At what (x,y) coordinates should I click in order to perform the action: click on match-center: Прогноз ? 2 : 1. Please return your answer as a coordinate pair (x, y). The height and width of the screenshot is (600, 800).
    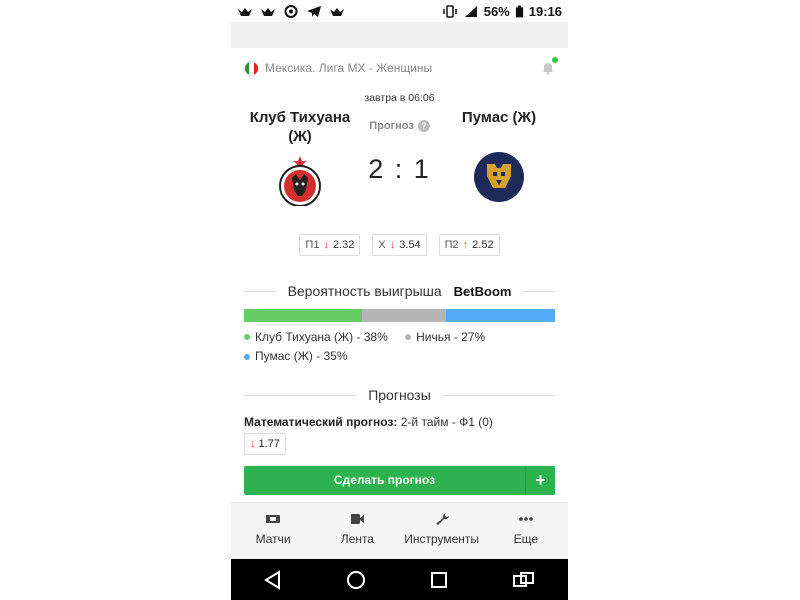
    Looking at the image, I should click on (399, 171).